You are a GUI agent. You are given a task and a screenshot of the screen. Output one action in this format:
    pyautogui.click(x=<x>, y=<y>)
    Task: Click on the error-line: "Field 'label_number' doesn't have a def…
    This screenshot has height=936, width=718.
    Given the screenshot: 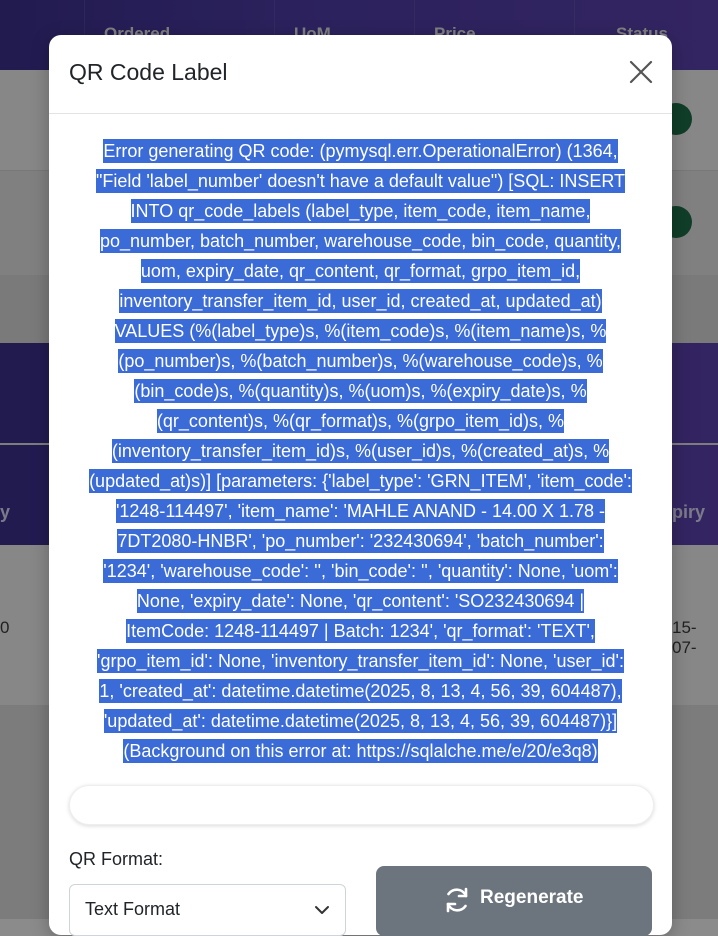 What is the action you would take?
    pyautogui.click(x=360, y=181)
    